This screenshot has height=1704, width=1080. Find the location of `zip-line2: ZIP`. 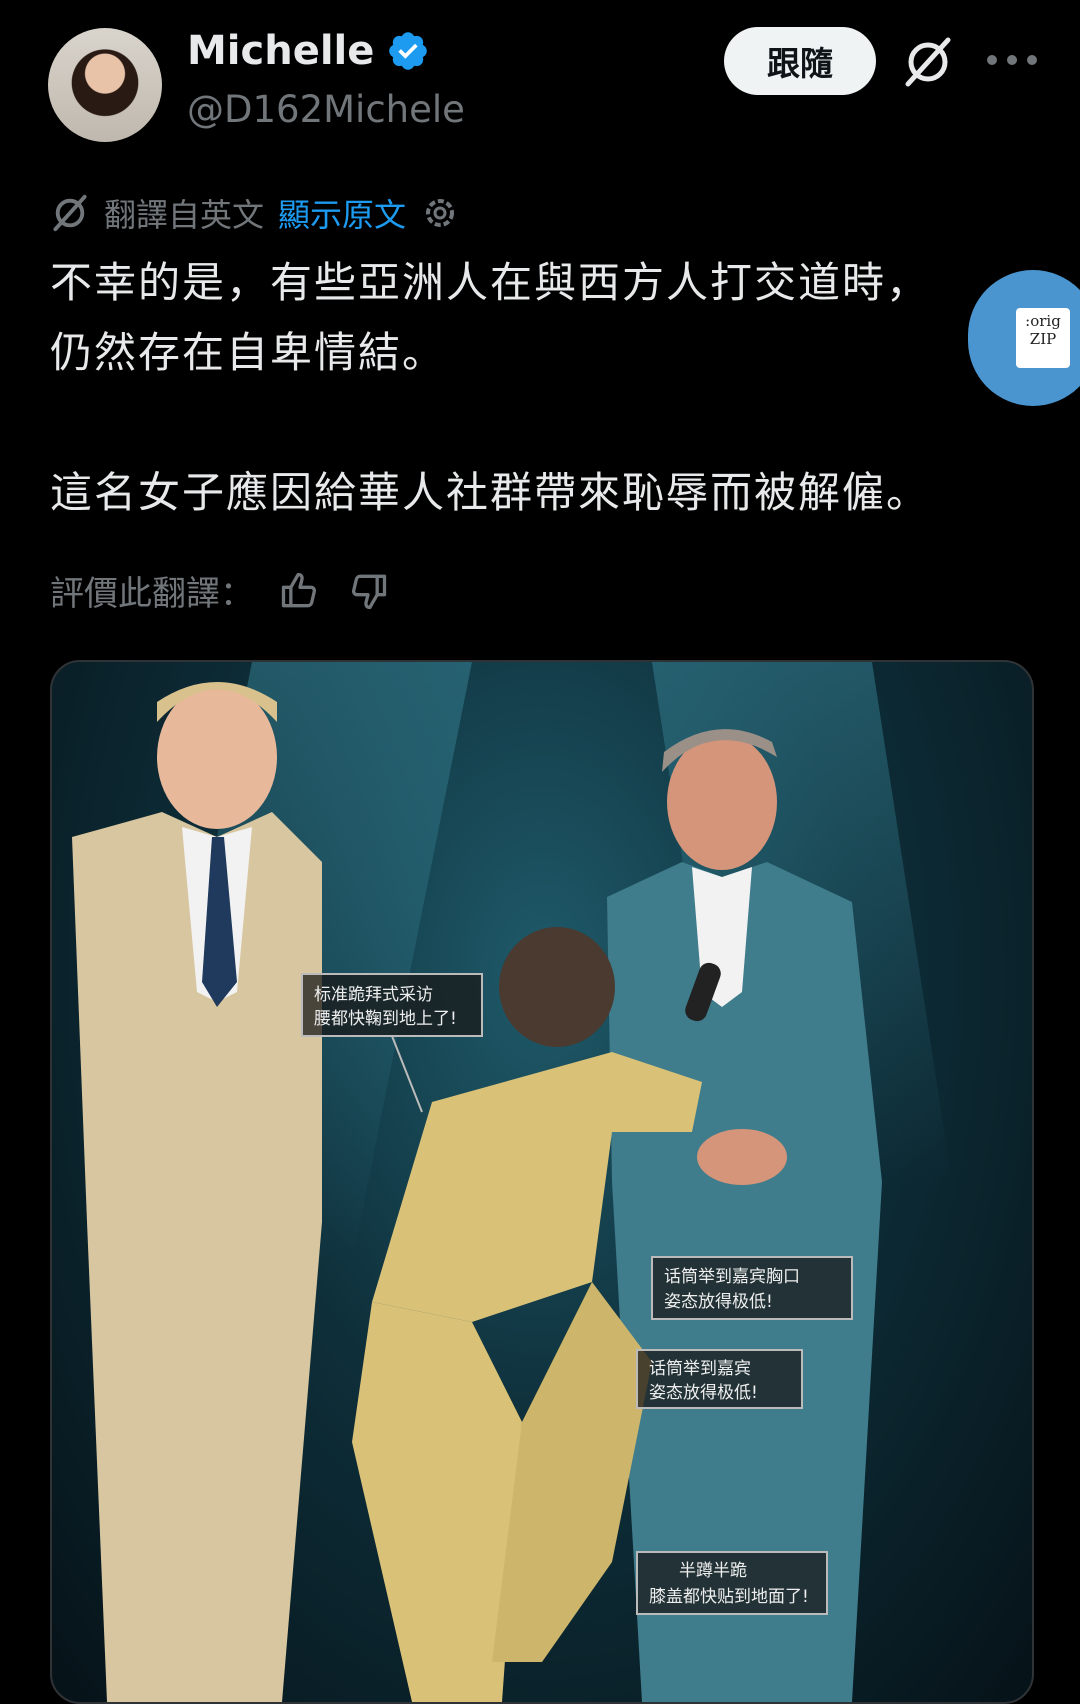

zip-line2: ZIP is located at coordinates (1043, 339).